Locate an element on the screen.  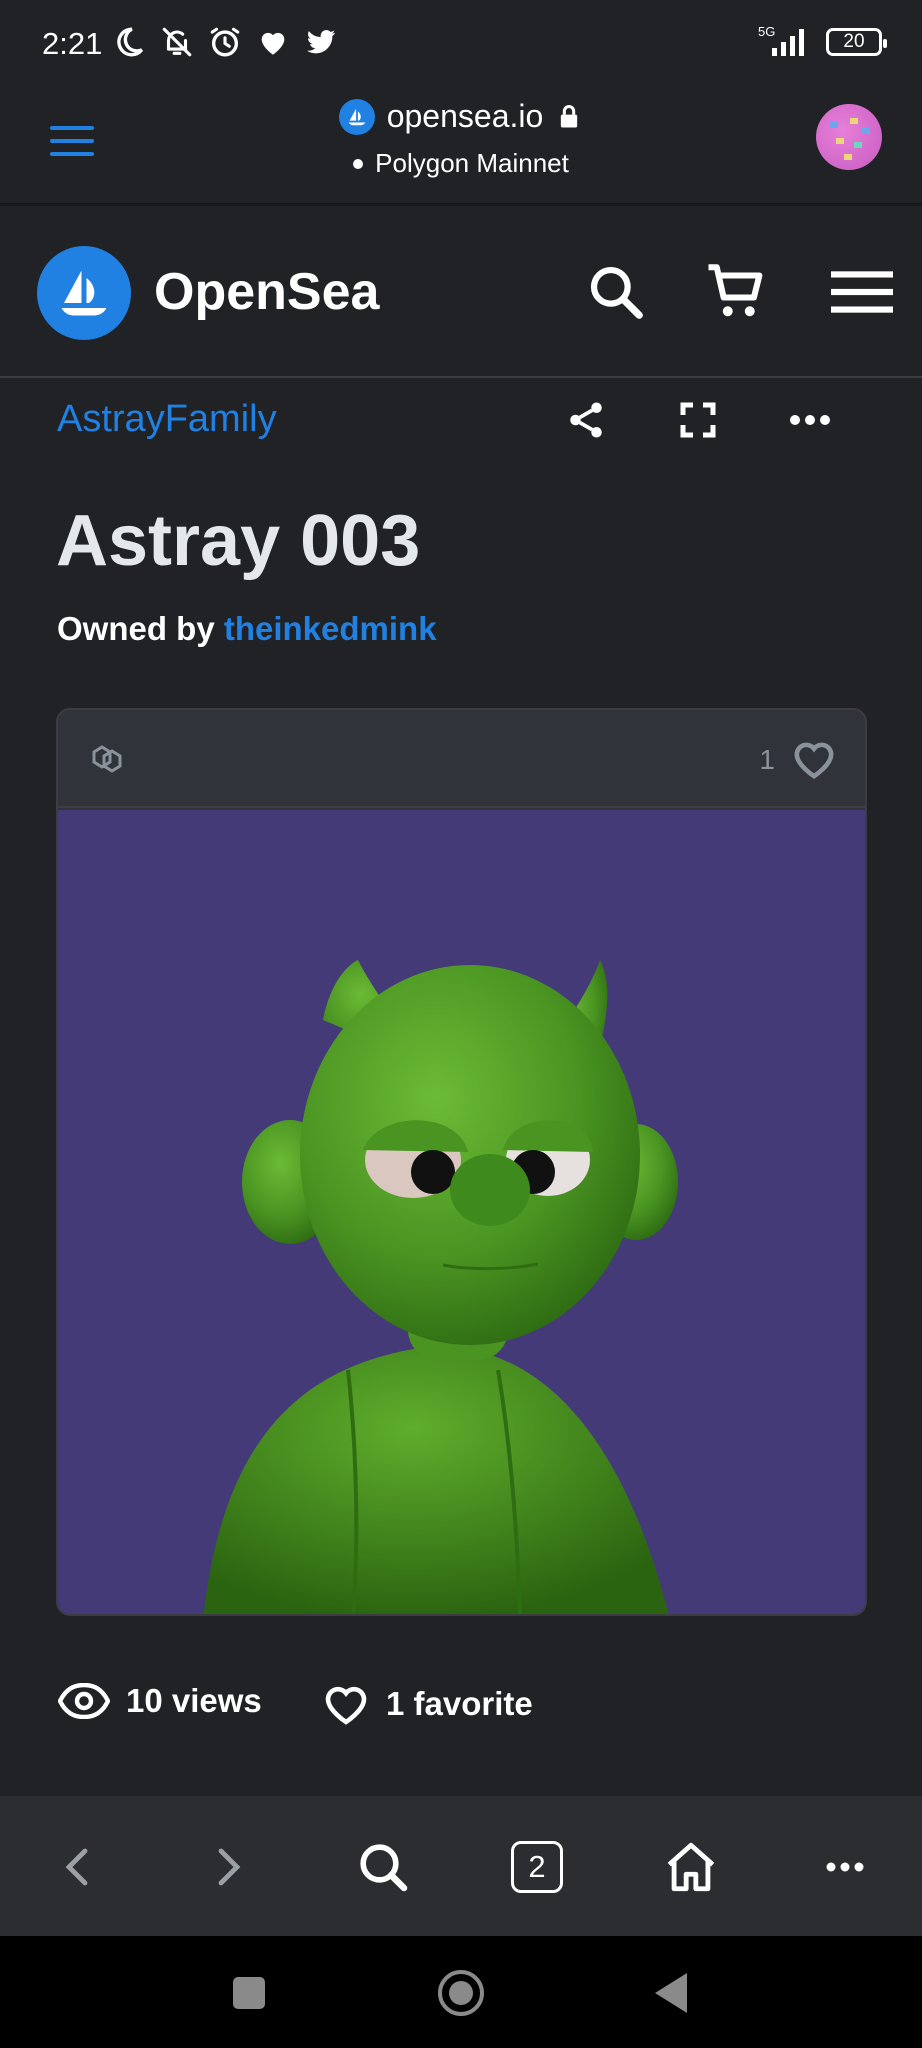
home-button-icon is located at coordinates (461, 1993).